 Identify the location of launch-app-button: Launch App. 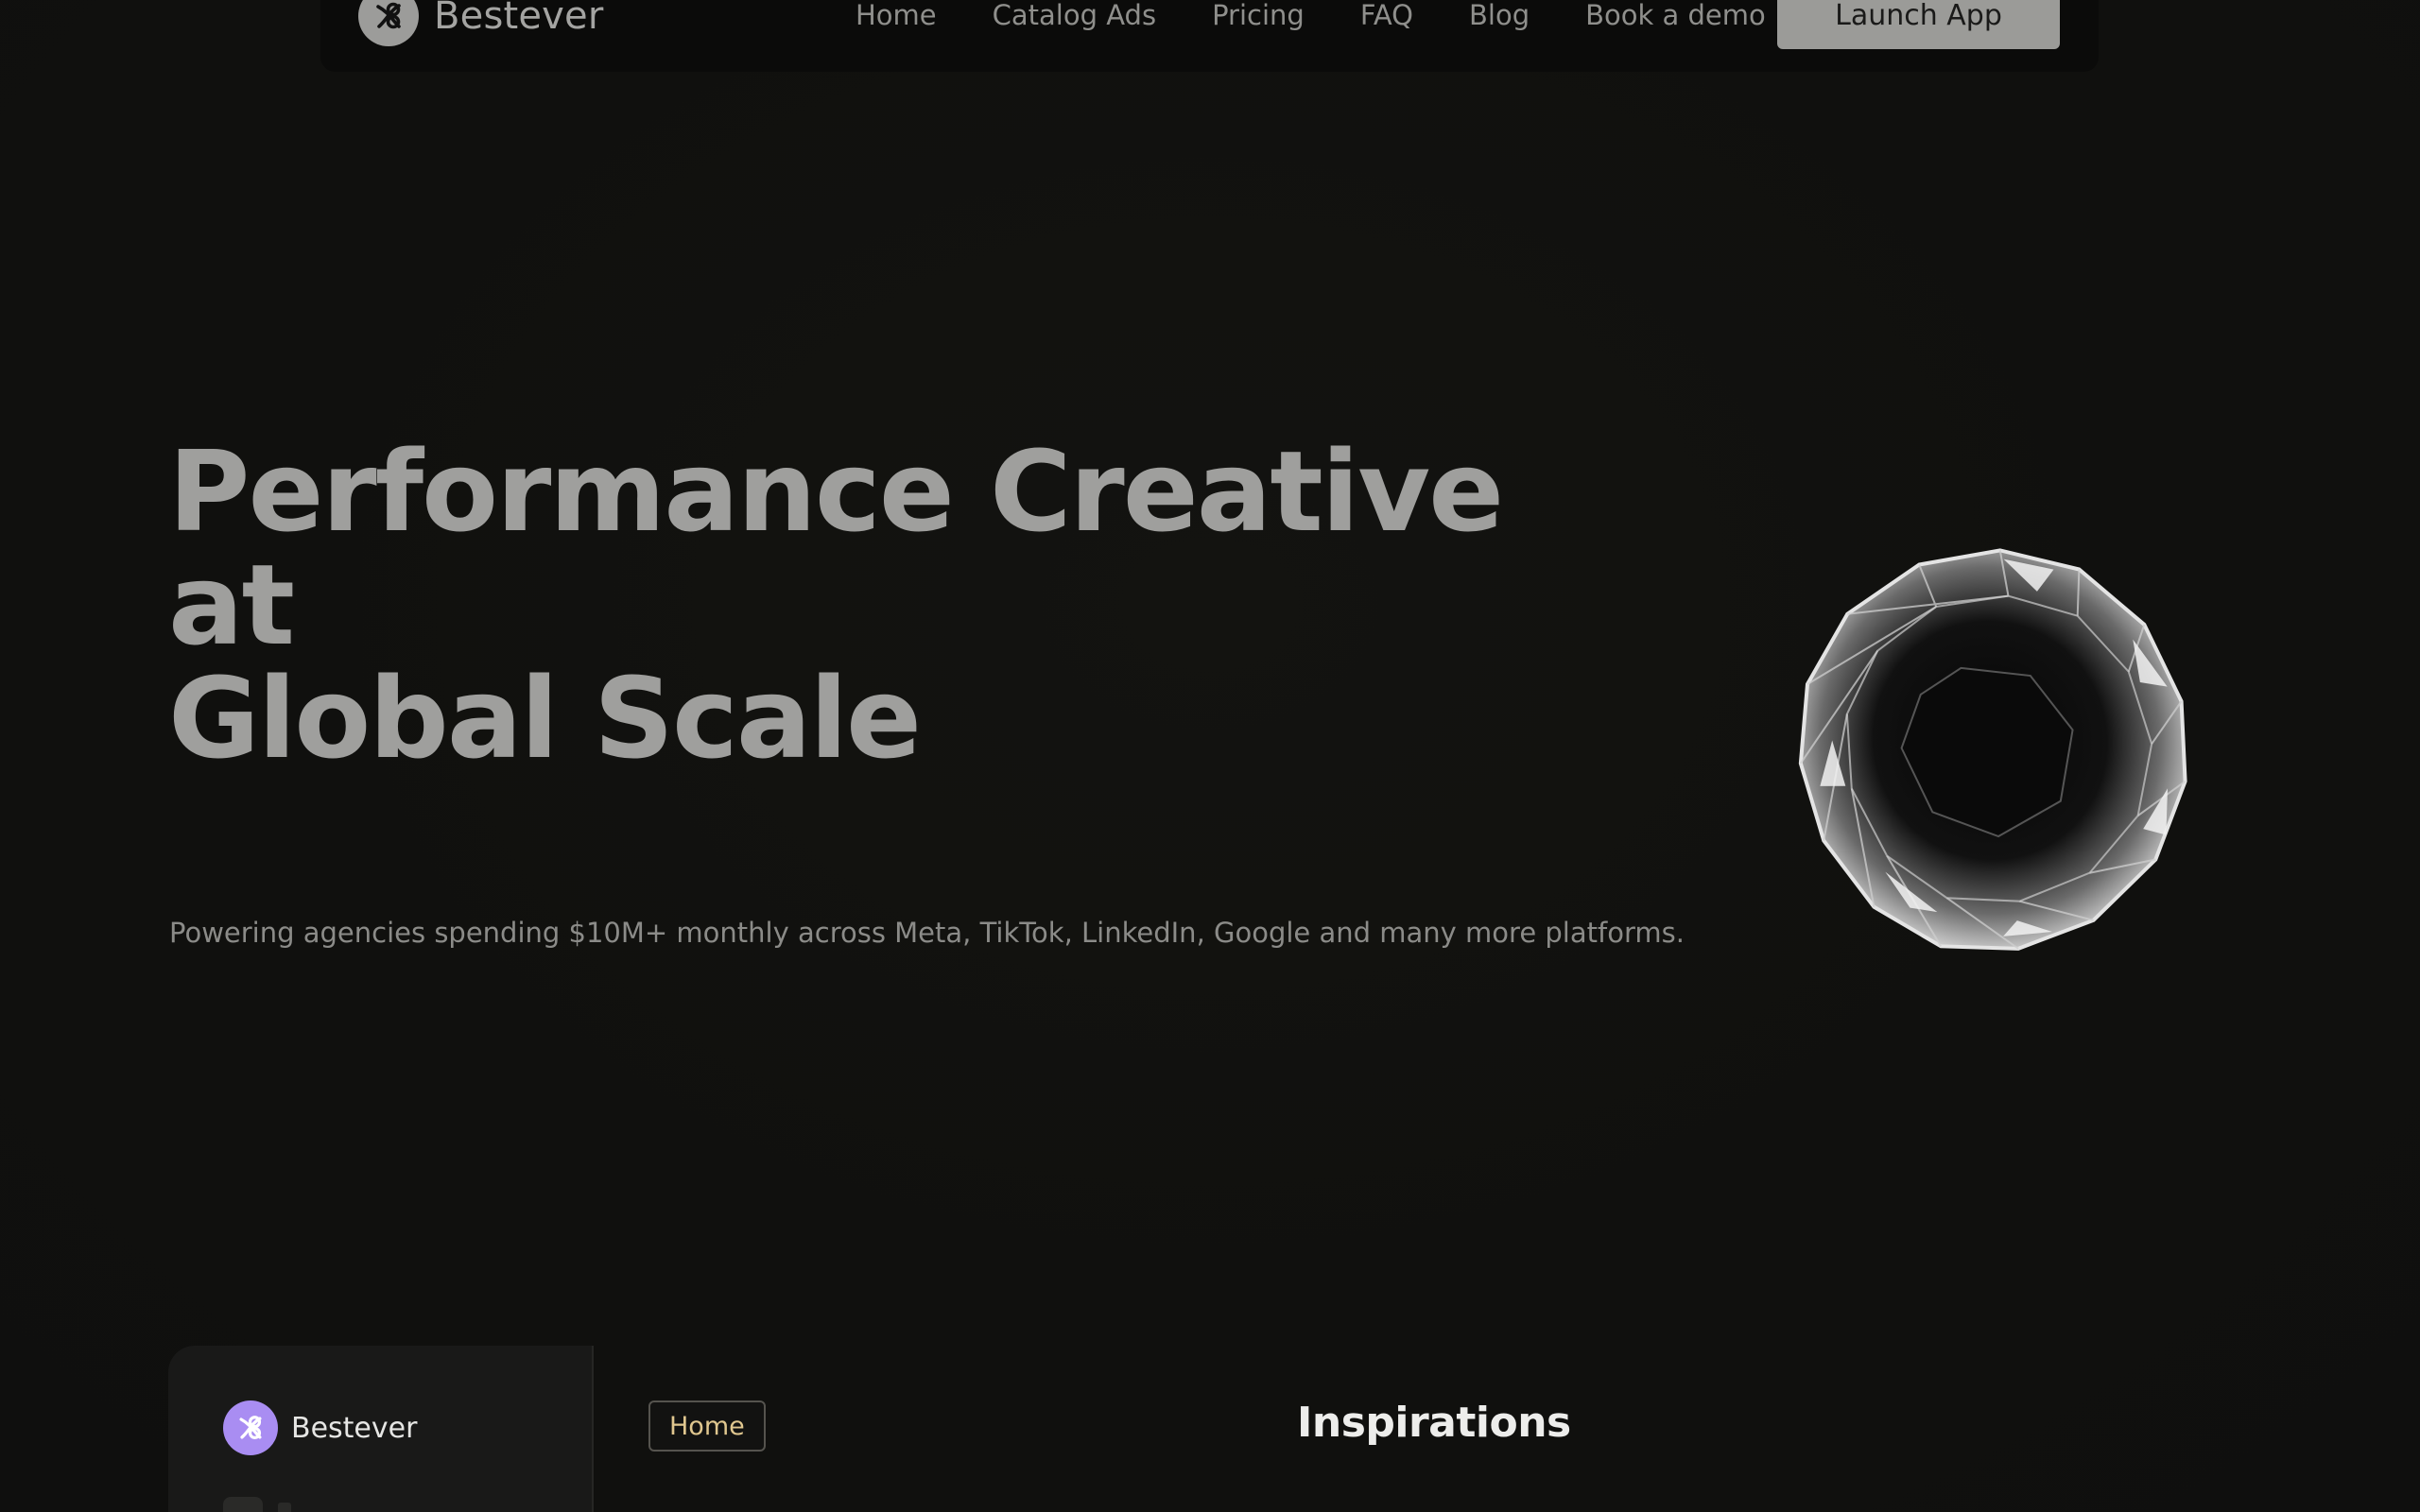
(1918, 24).